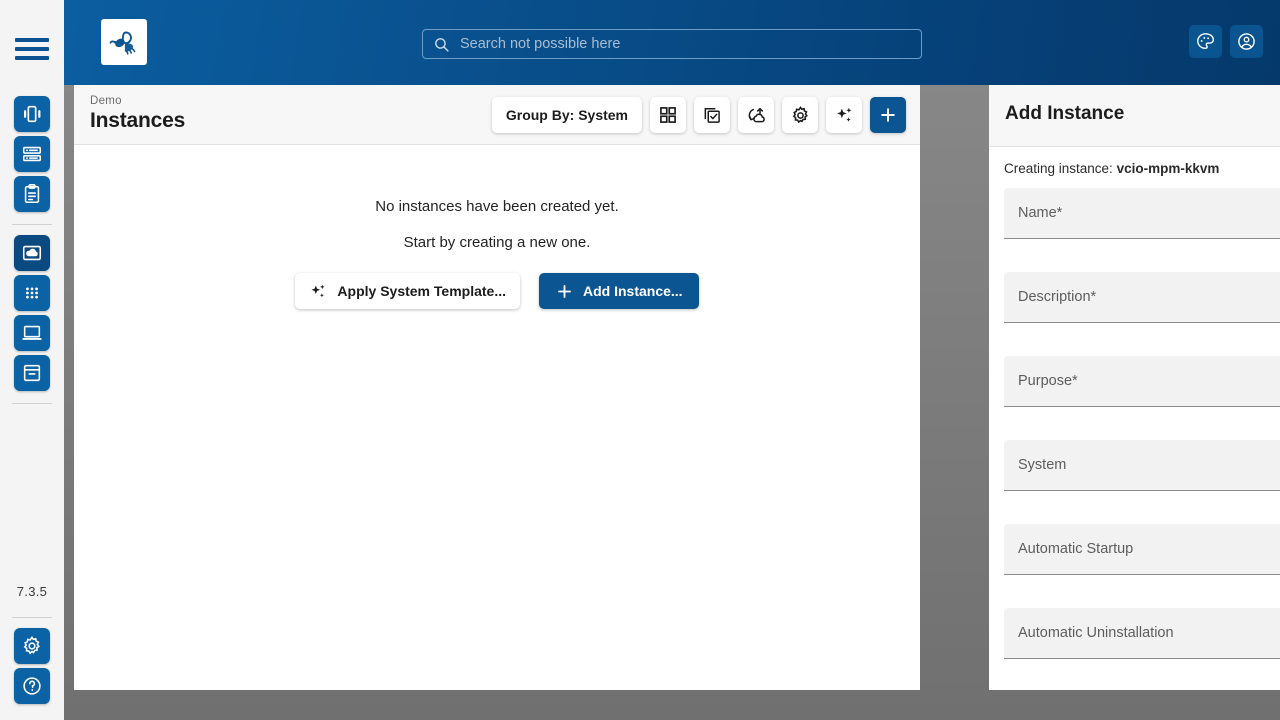 The height and width of the screenshot is (720, 1280). Describe the element at coordinates (32, 403) in the screenshot. I see `rail-divider-bottom` at that location.